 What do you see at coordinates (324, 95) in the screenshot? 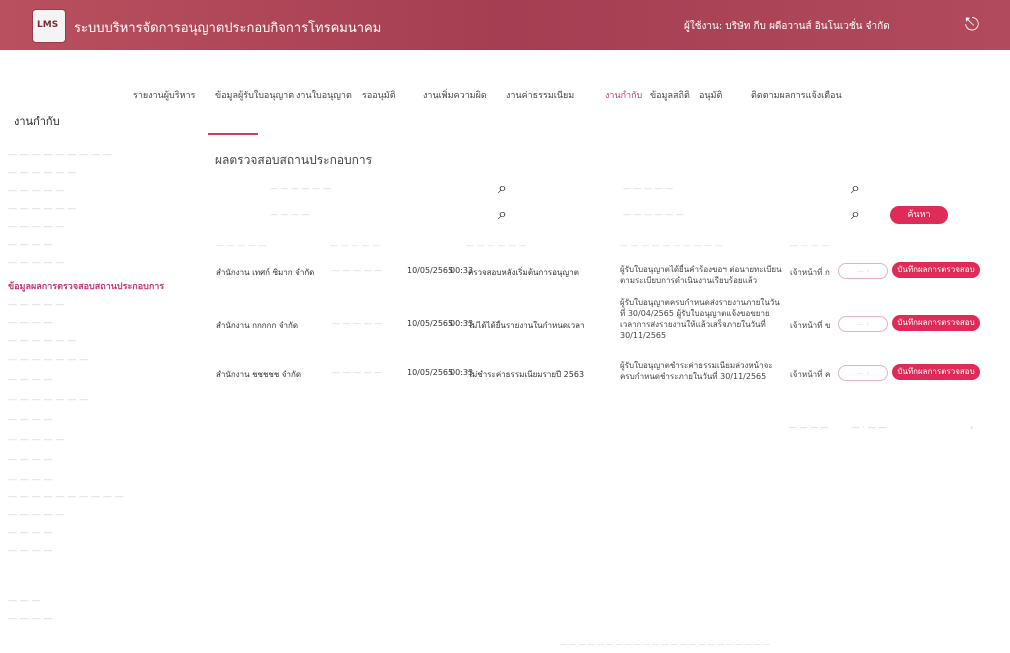
I see `nav-item-license-work: งานใบอนุญาต` at bounding box center [324, 95].